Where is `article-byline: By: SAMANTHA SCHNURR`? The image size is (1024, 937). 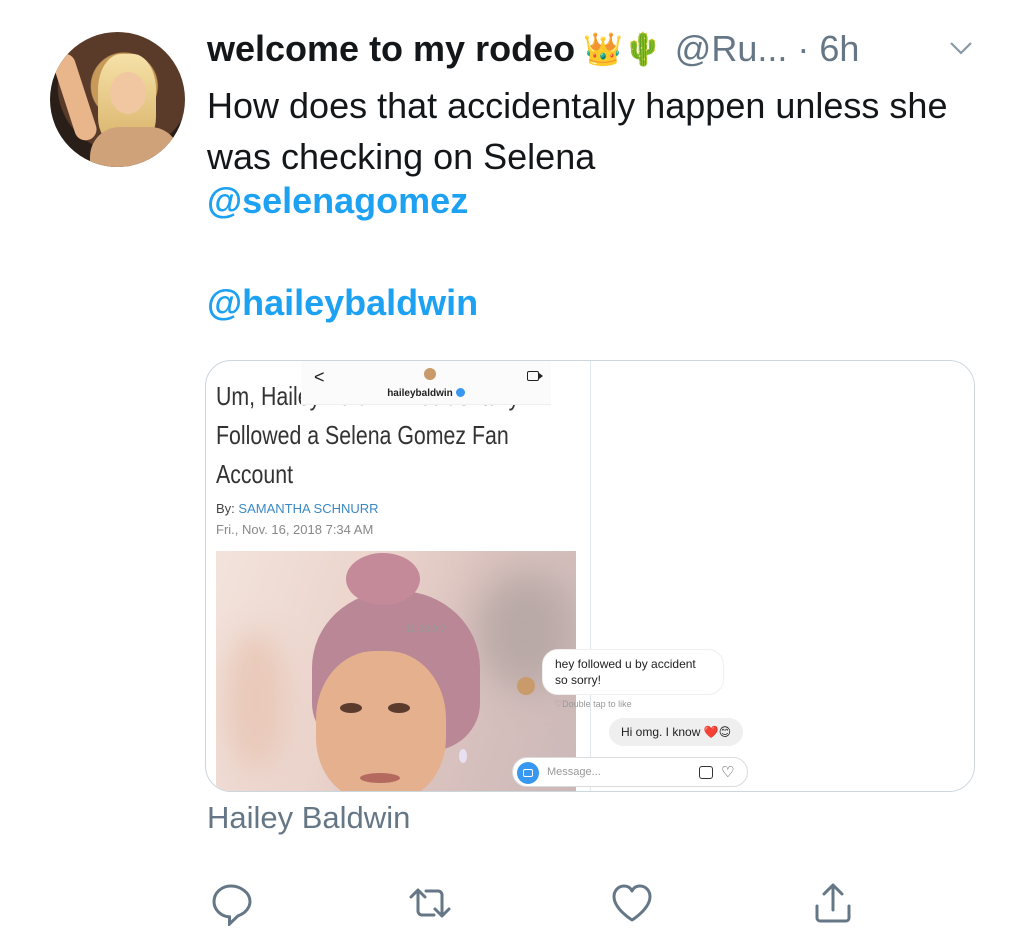 article-byline: By: SAMANTHA SCHNURR is located at coordinates (297, 508).